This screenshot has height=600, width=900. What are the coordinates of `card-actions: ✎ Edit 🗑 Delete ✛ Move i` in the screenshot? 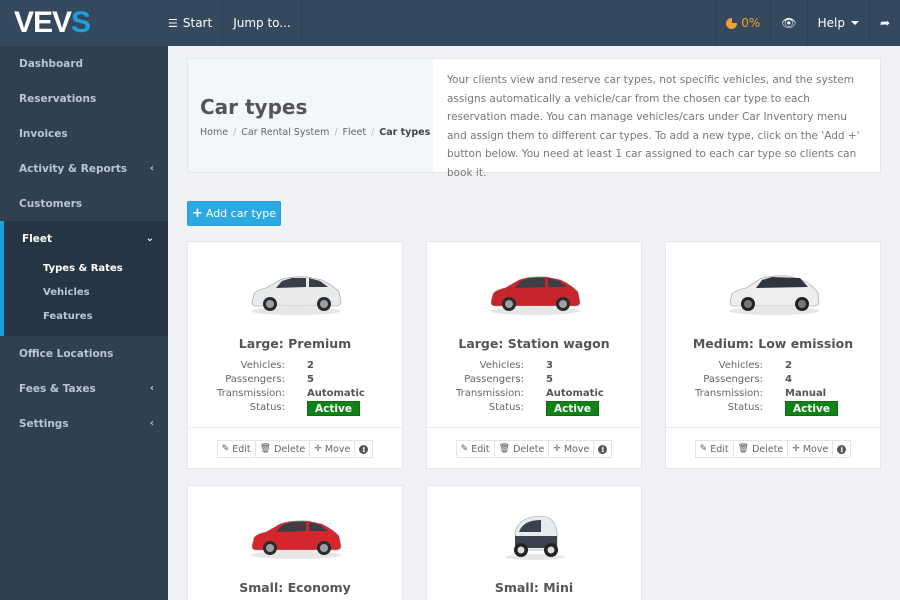 It's located at (773, 449).